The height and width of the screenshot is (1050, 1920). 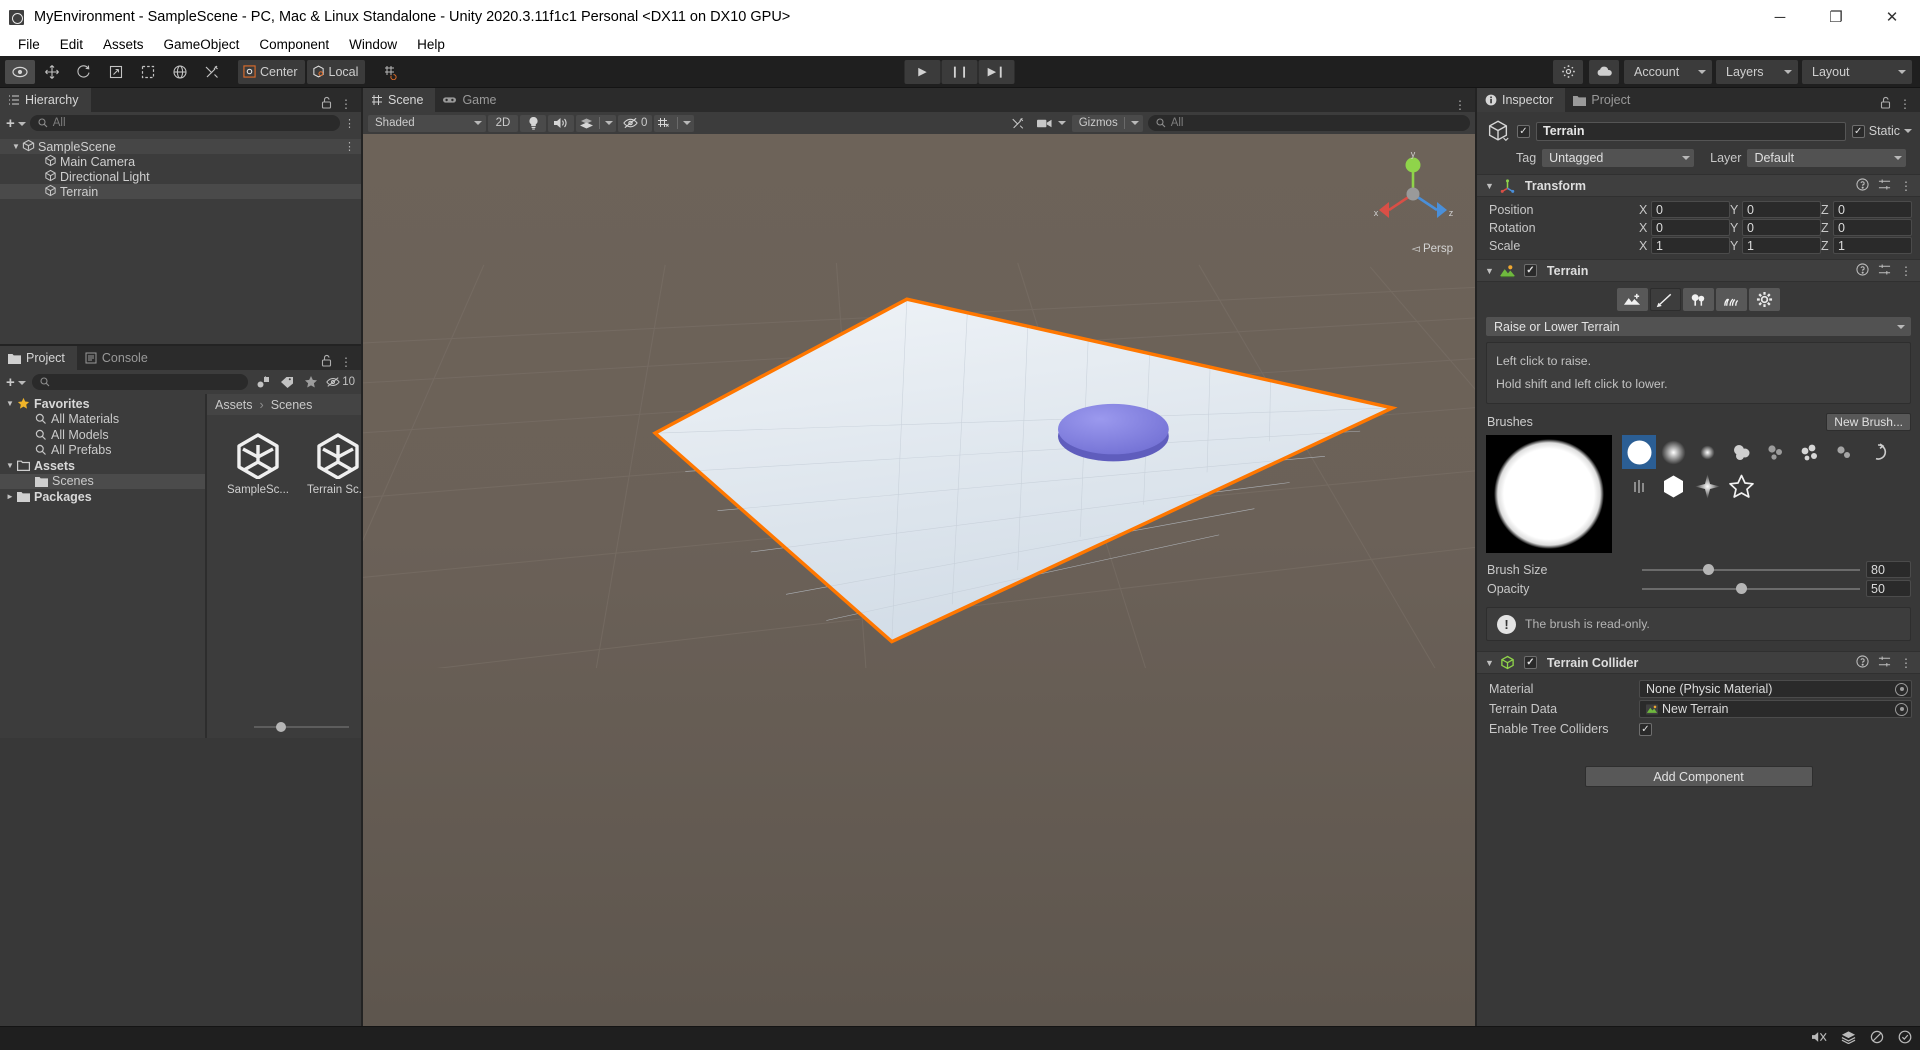 What do you see at coordinates (1690, 245) in the screenshot?
I see `scale-x-input: 1` at bounding box center [1690, 245].